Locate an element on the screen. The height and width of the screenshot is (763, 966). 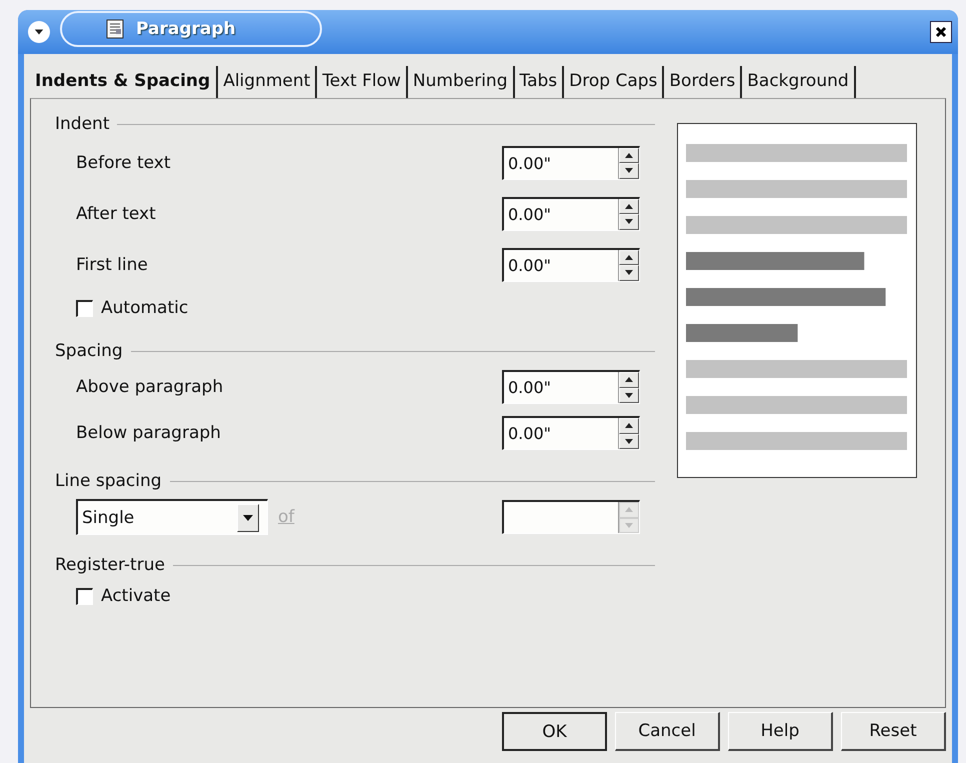
tab: Tabs is located at coordinates (539, 82).